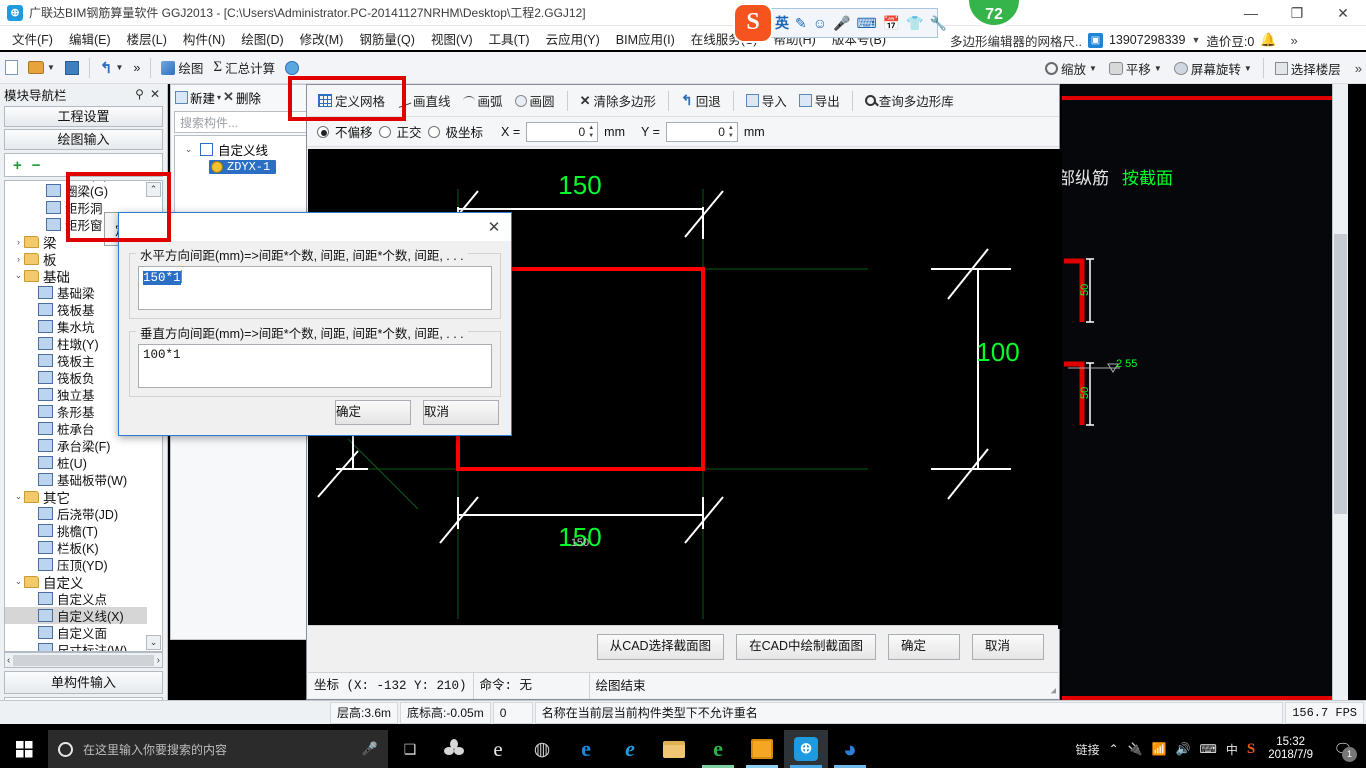 The image size is (1366, 768). What do you see at coordinates (76, 598) in the screenshot?
I see `nav-tree-row: 自定义点` at bounding box center [76, 598].